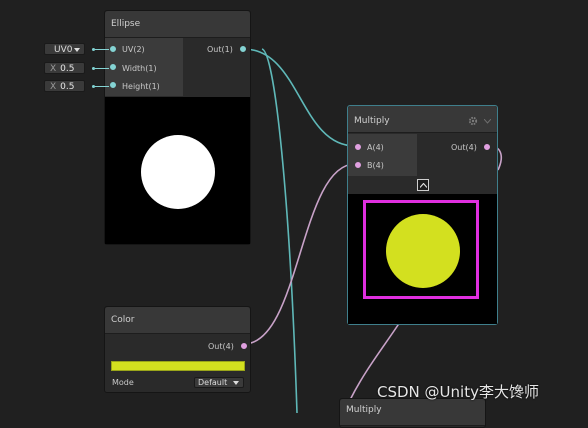 This screenshot has height=428, width=588. What do you see at coordinates (423, 251) in the screenshot?
I see `yellow-circle` at bounding box center [423, 251].